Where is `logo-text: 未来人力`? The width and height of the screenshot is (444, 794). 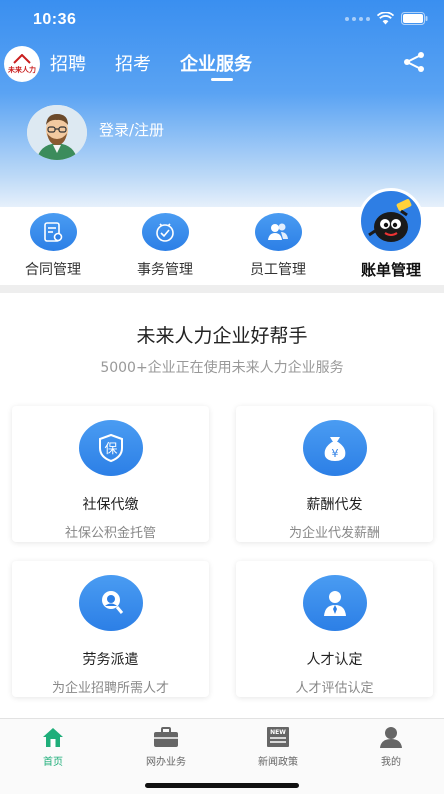
logo-text: 未来人力 is located at coordinates (22, 69).